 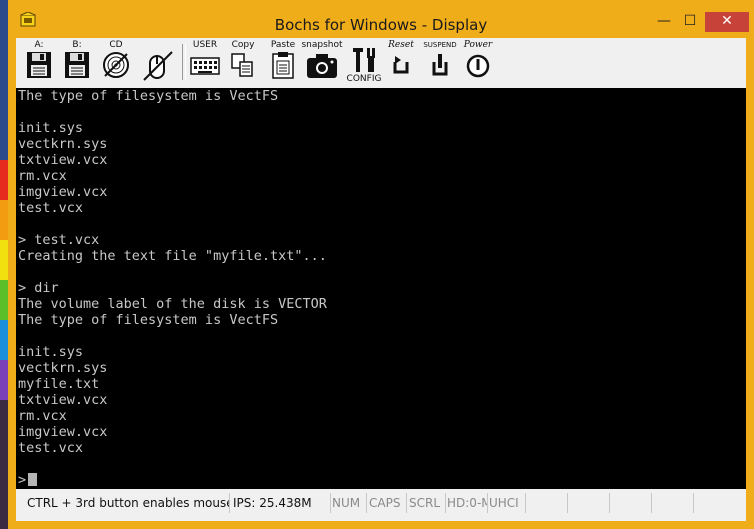 I want to click on reset-label: Reset, so click(x=401, y=45).